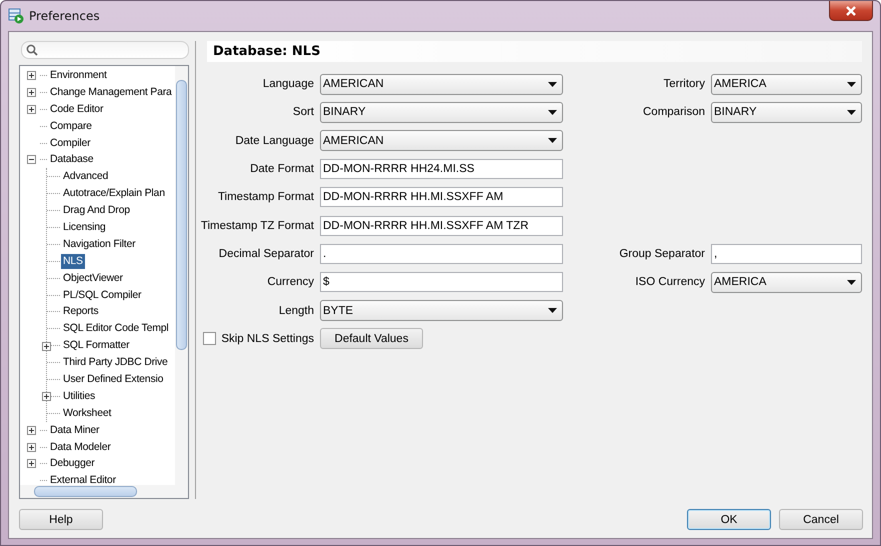 Image resolution: width=881 pixels, height=546 pixels. What do you see at coordinates (274, 140) in the screenshot?
I see `field-label: Date Language` at bounding box center [274, 140].